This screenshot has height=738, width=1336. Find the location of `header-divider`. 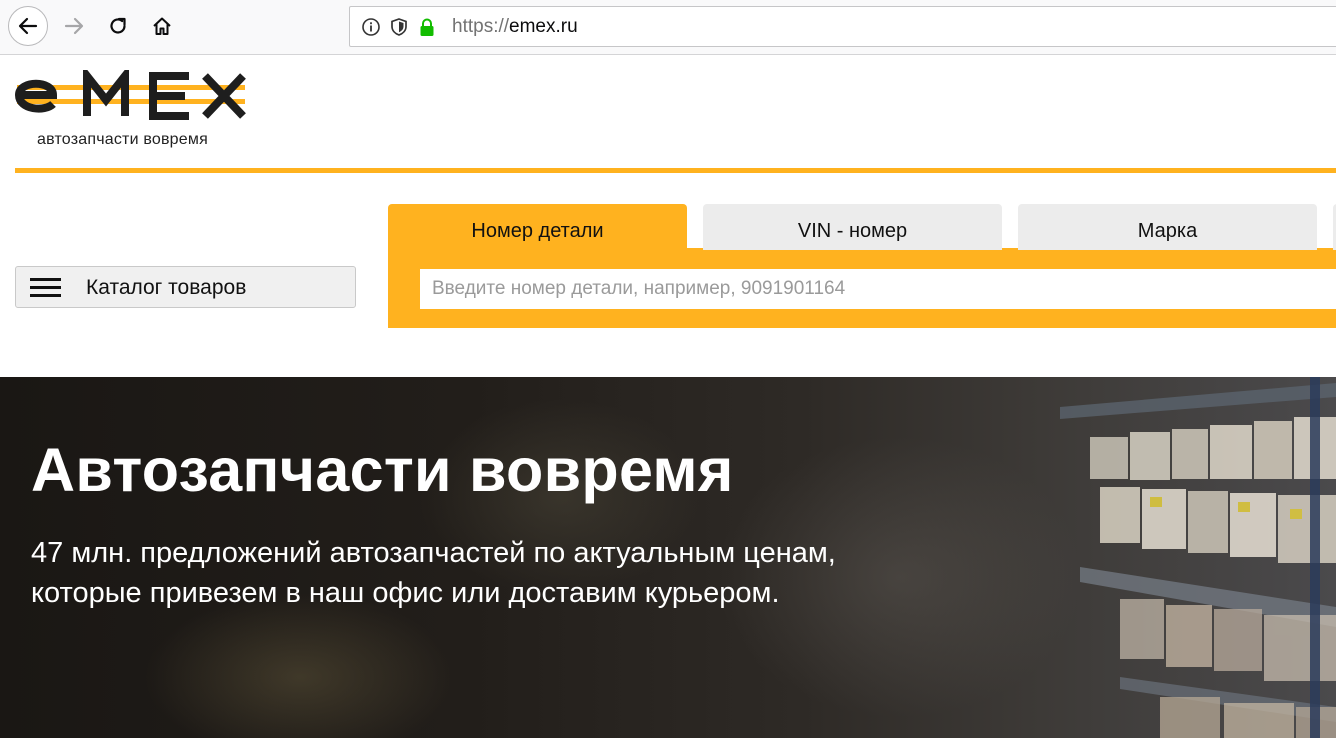

header-divider is located at coordinates (675, 170).